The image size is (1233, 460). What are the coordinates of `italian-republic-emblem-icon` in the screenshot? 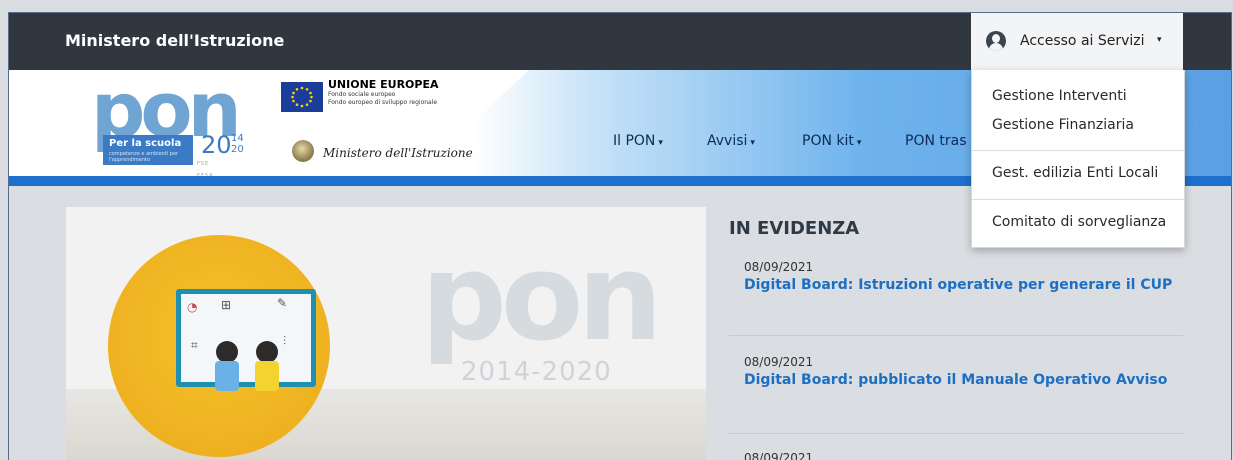 It's located at (303, 151).